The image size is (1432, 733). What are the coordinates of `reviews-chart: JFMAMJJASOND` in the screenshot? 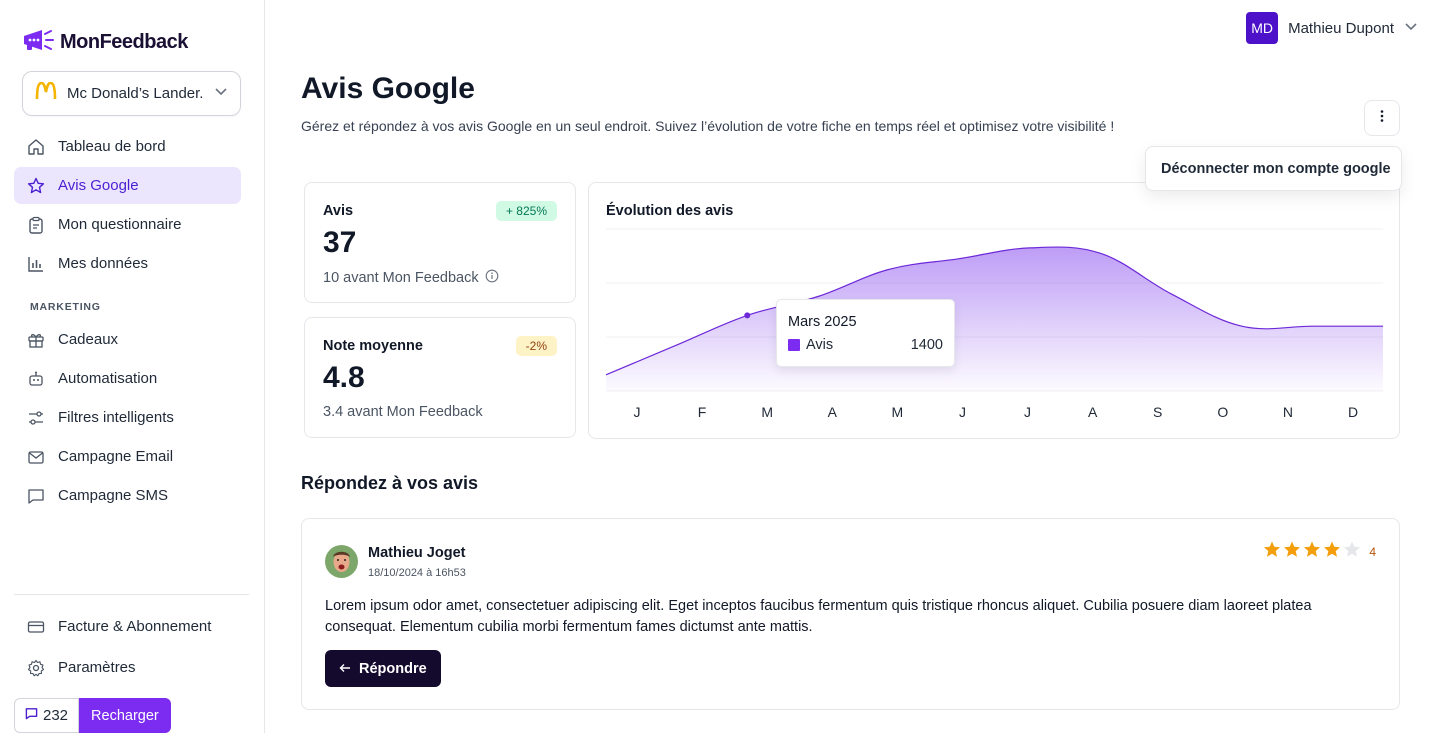 It's located at (994, 324).